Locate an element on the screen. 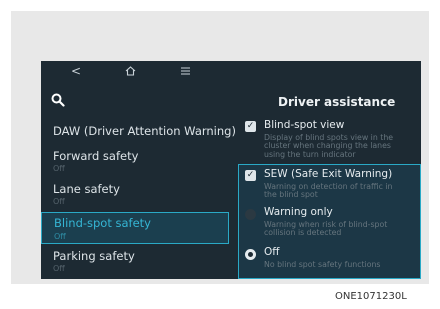 This screenshot has width=440, height=309. menu-item-label: Blind-spot safety is located at coordinates (102, 223).